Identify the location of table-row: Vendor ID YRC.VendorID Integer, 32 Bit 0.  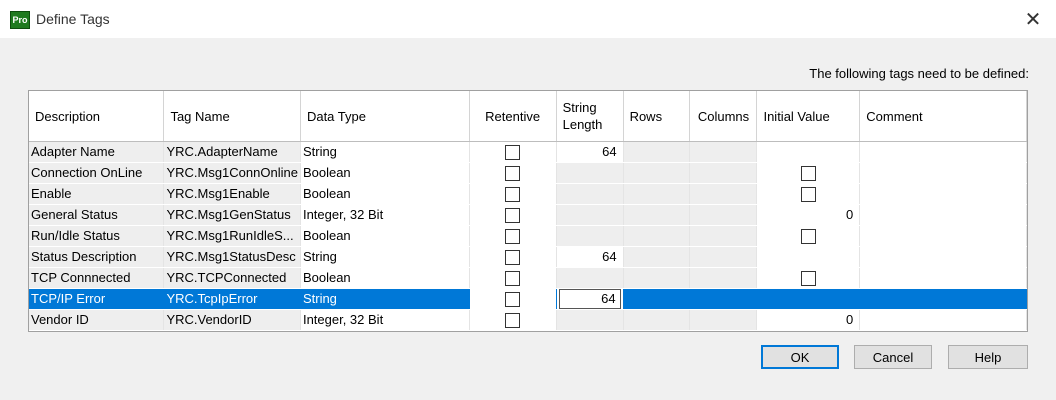
(528, 320).